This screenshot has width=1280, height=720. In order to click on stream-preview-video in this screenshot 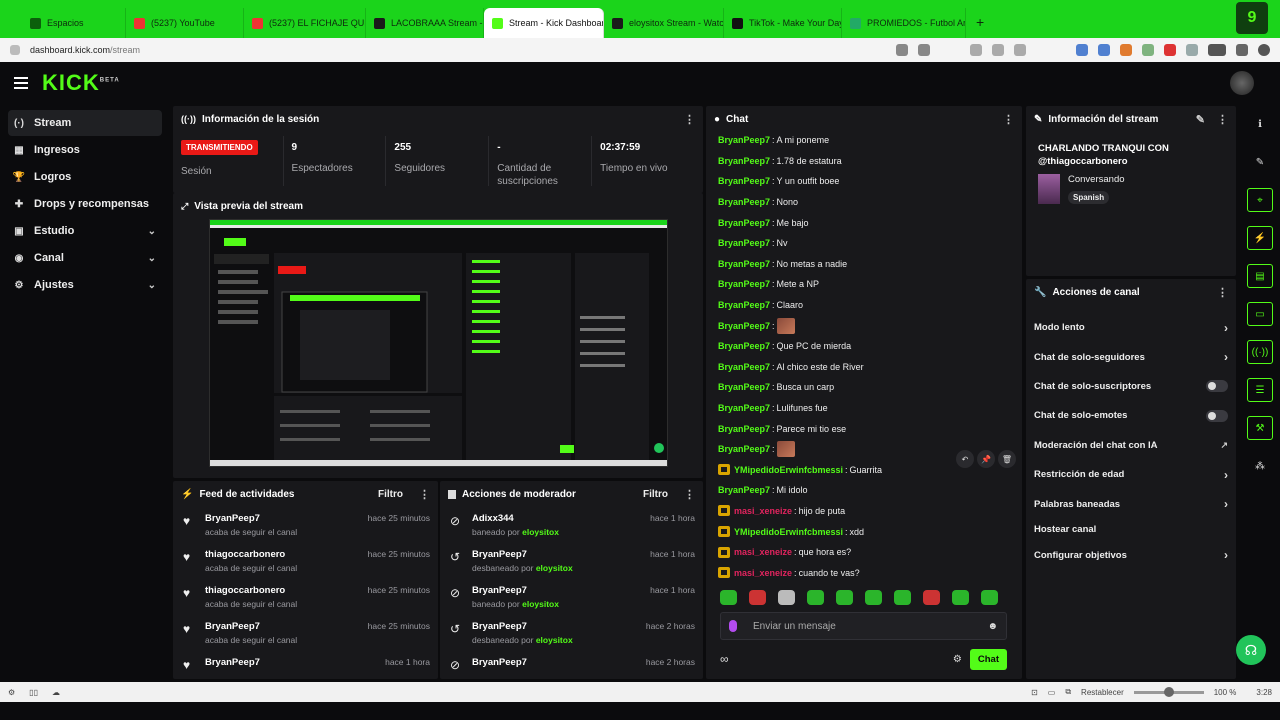, I will do `click(438, 343)`.